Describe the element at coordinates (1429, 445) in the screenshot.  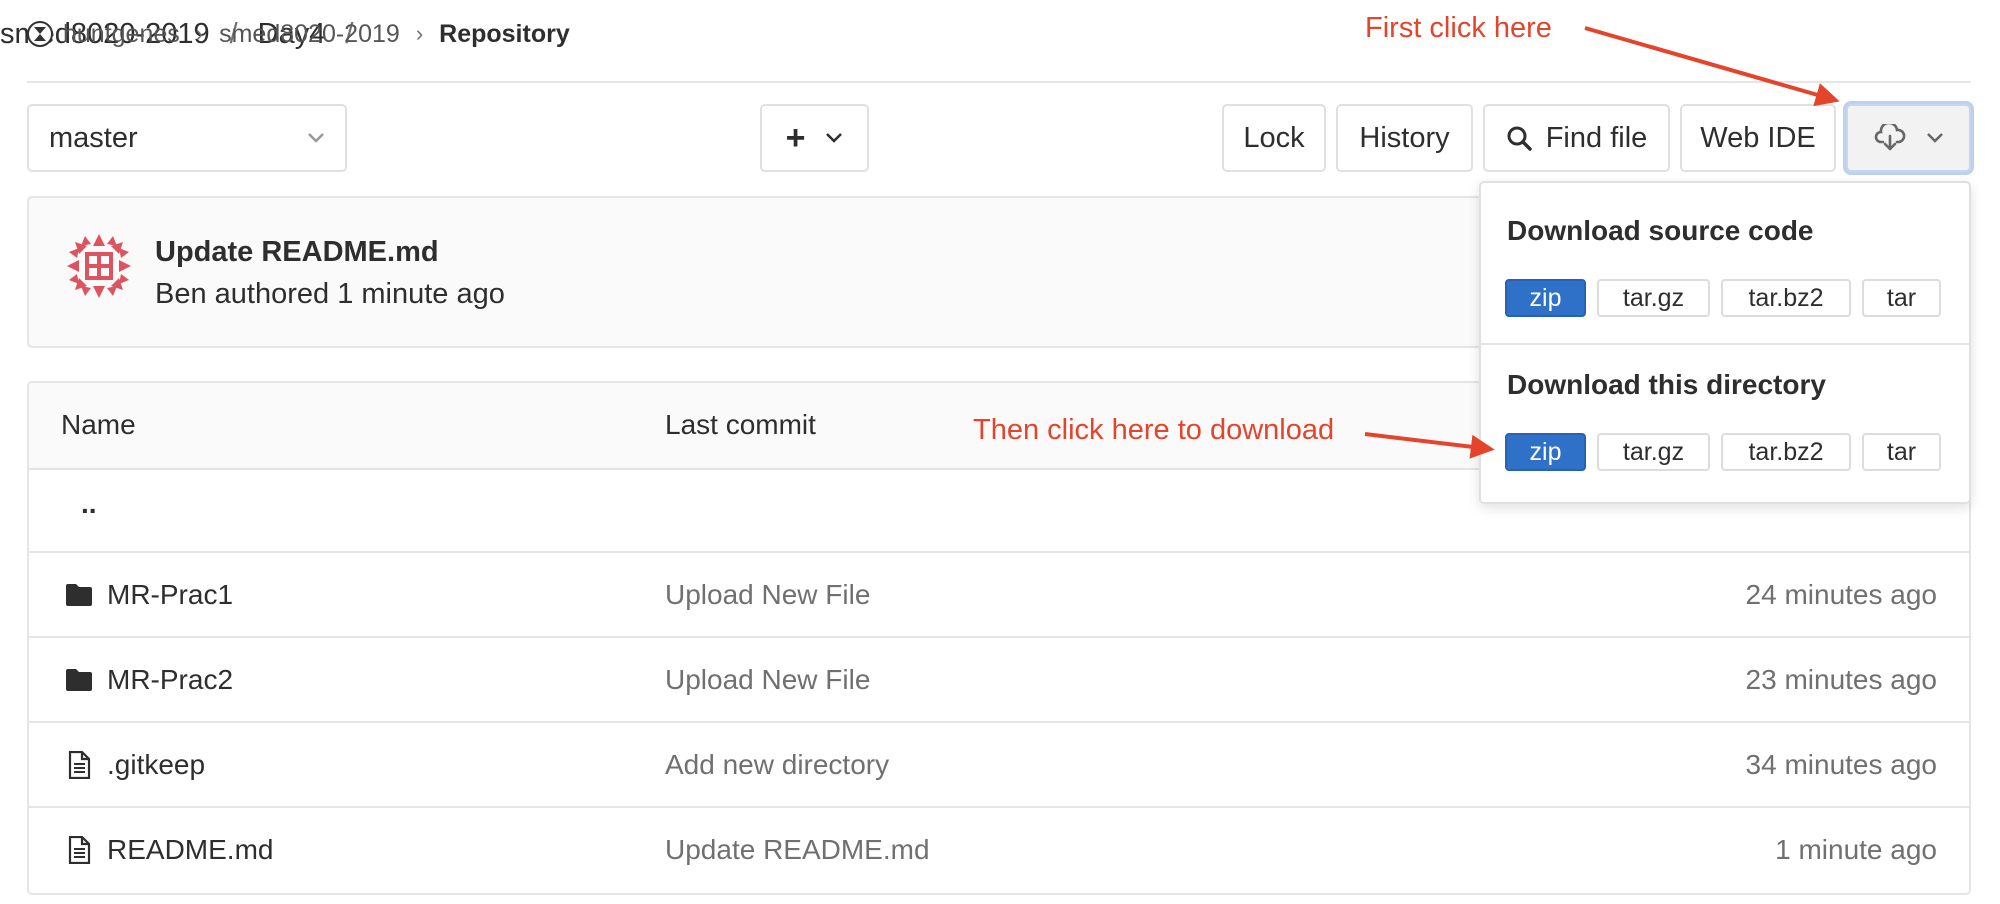
I see `arrow-to-directory-zip` at that location.